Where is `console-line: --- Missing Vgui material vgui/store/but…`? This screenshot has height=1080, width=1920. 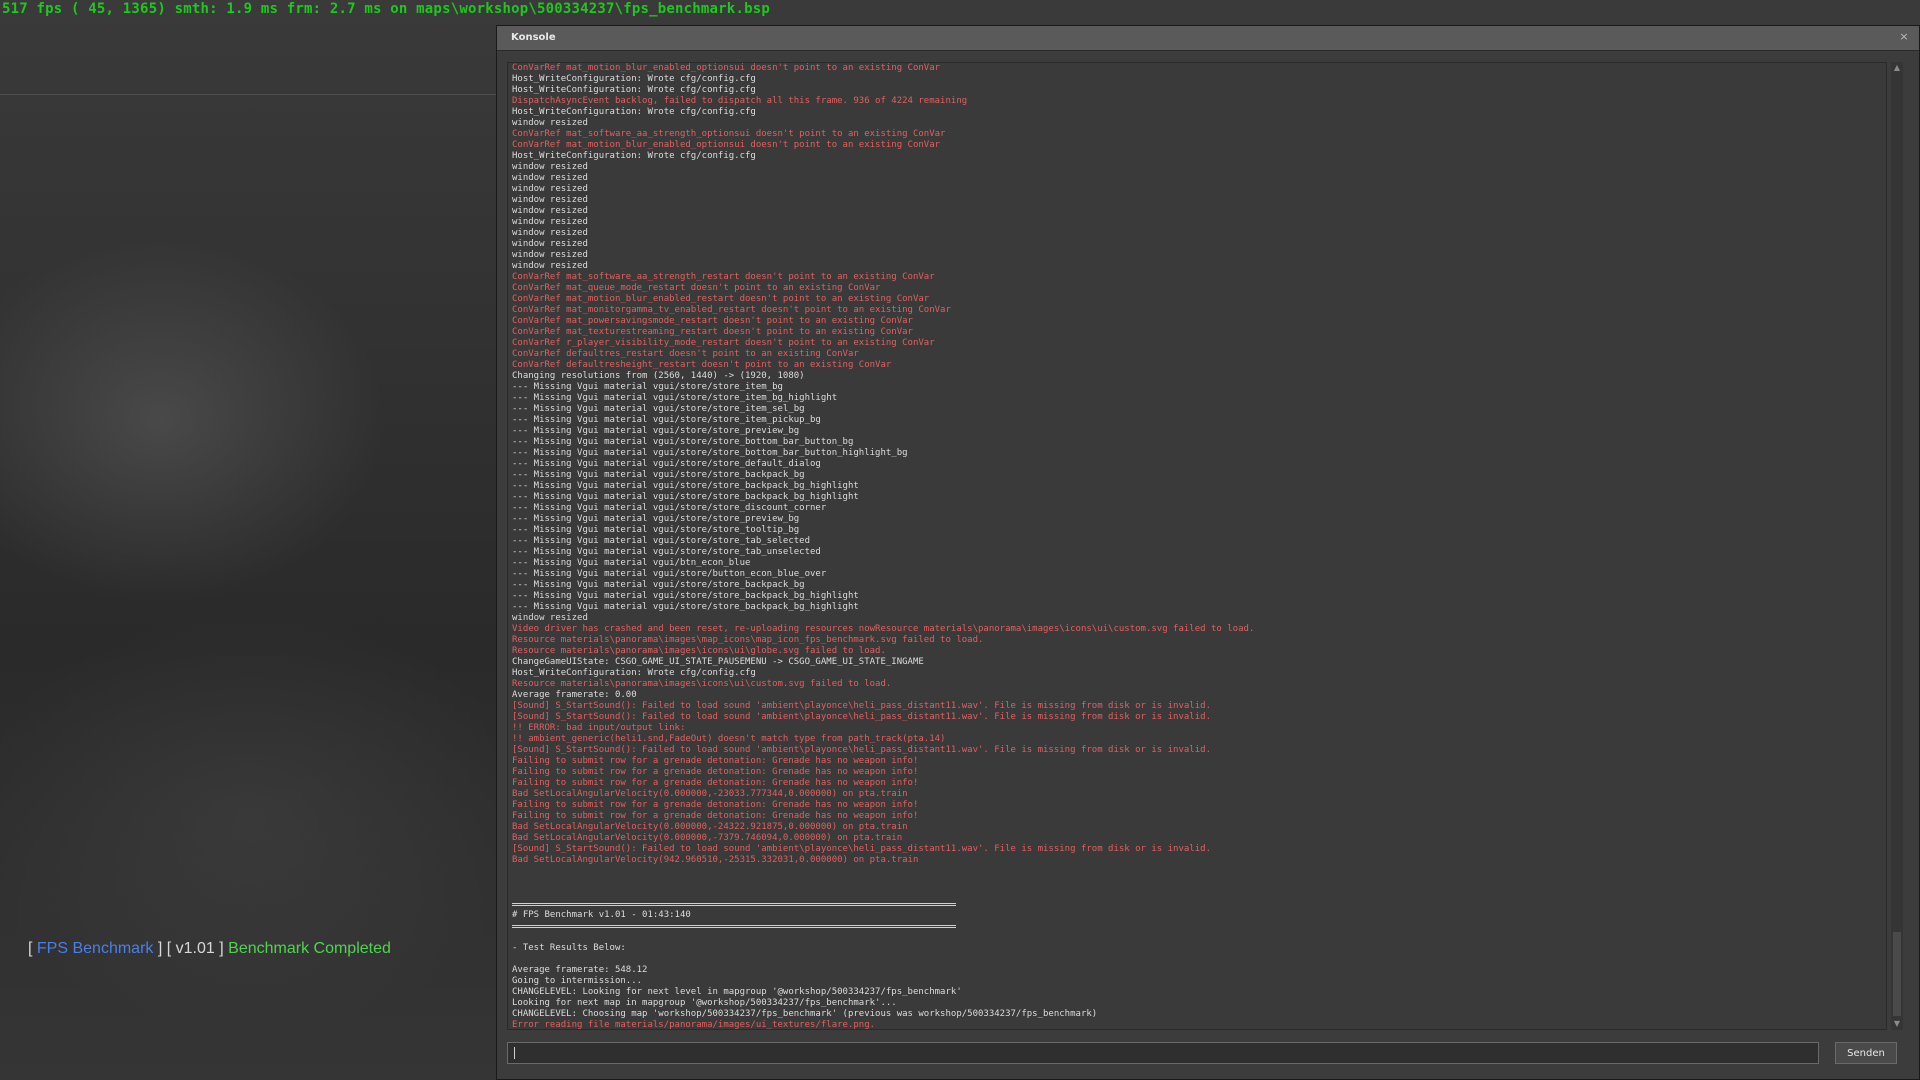 console-line: --- Missing Vgui material vgui/store/but… is located at coordinates (669, 574).